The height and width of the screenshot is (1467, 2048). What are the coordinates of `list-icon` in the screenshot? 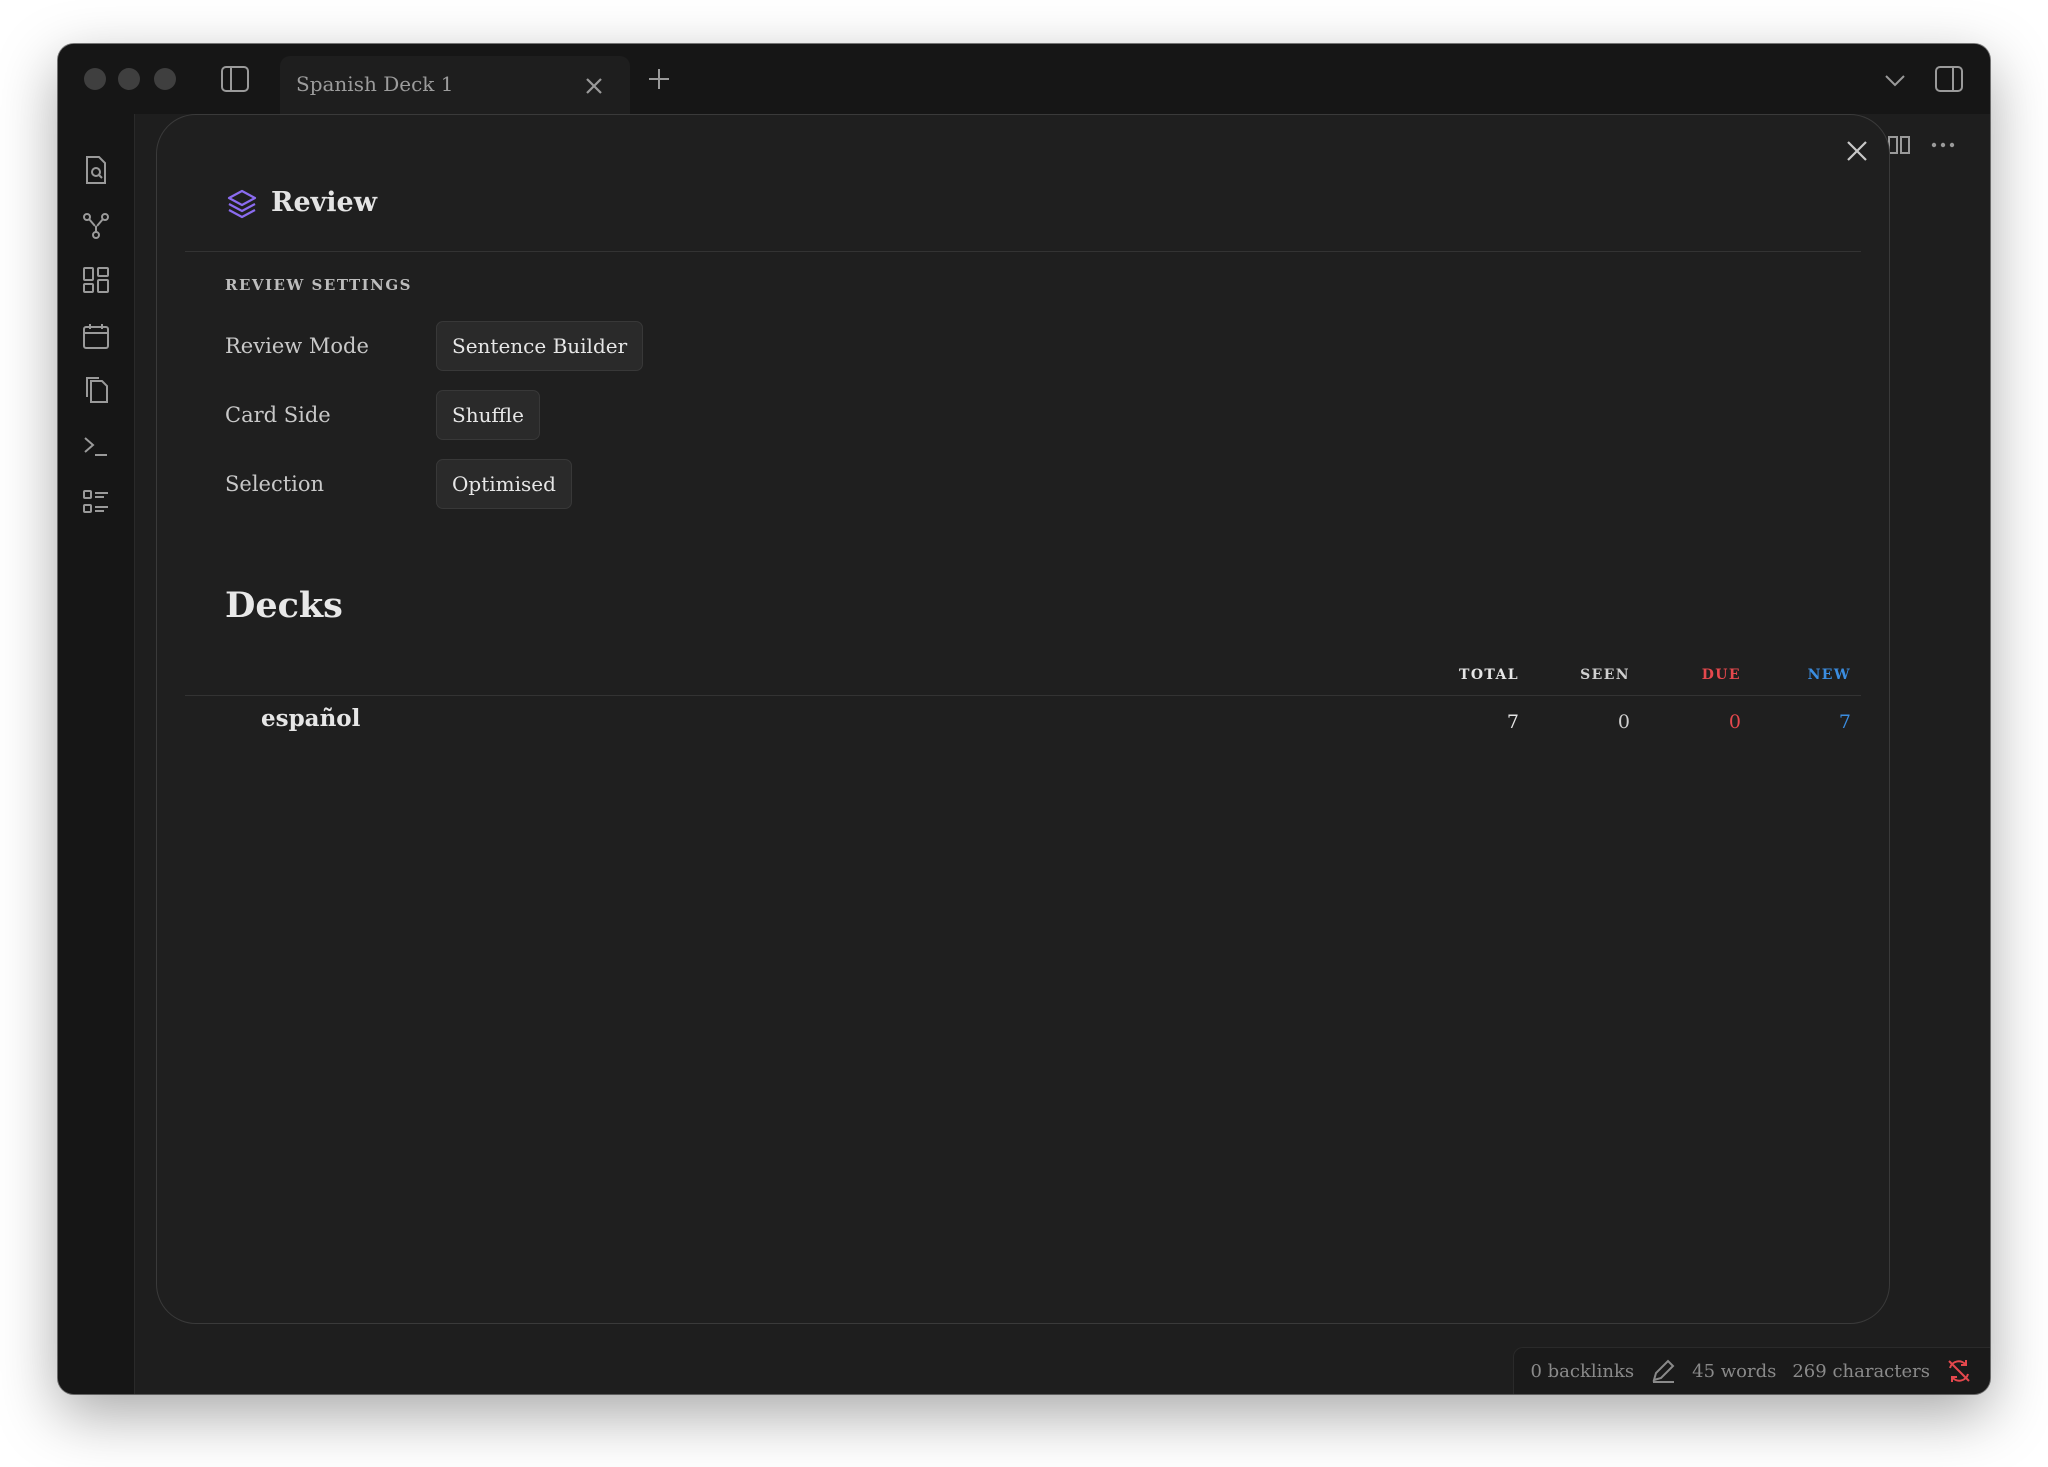 It's located at (96, 502).